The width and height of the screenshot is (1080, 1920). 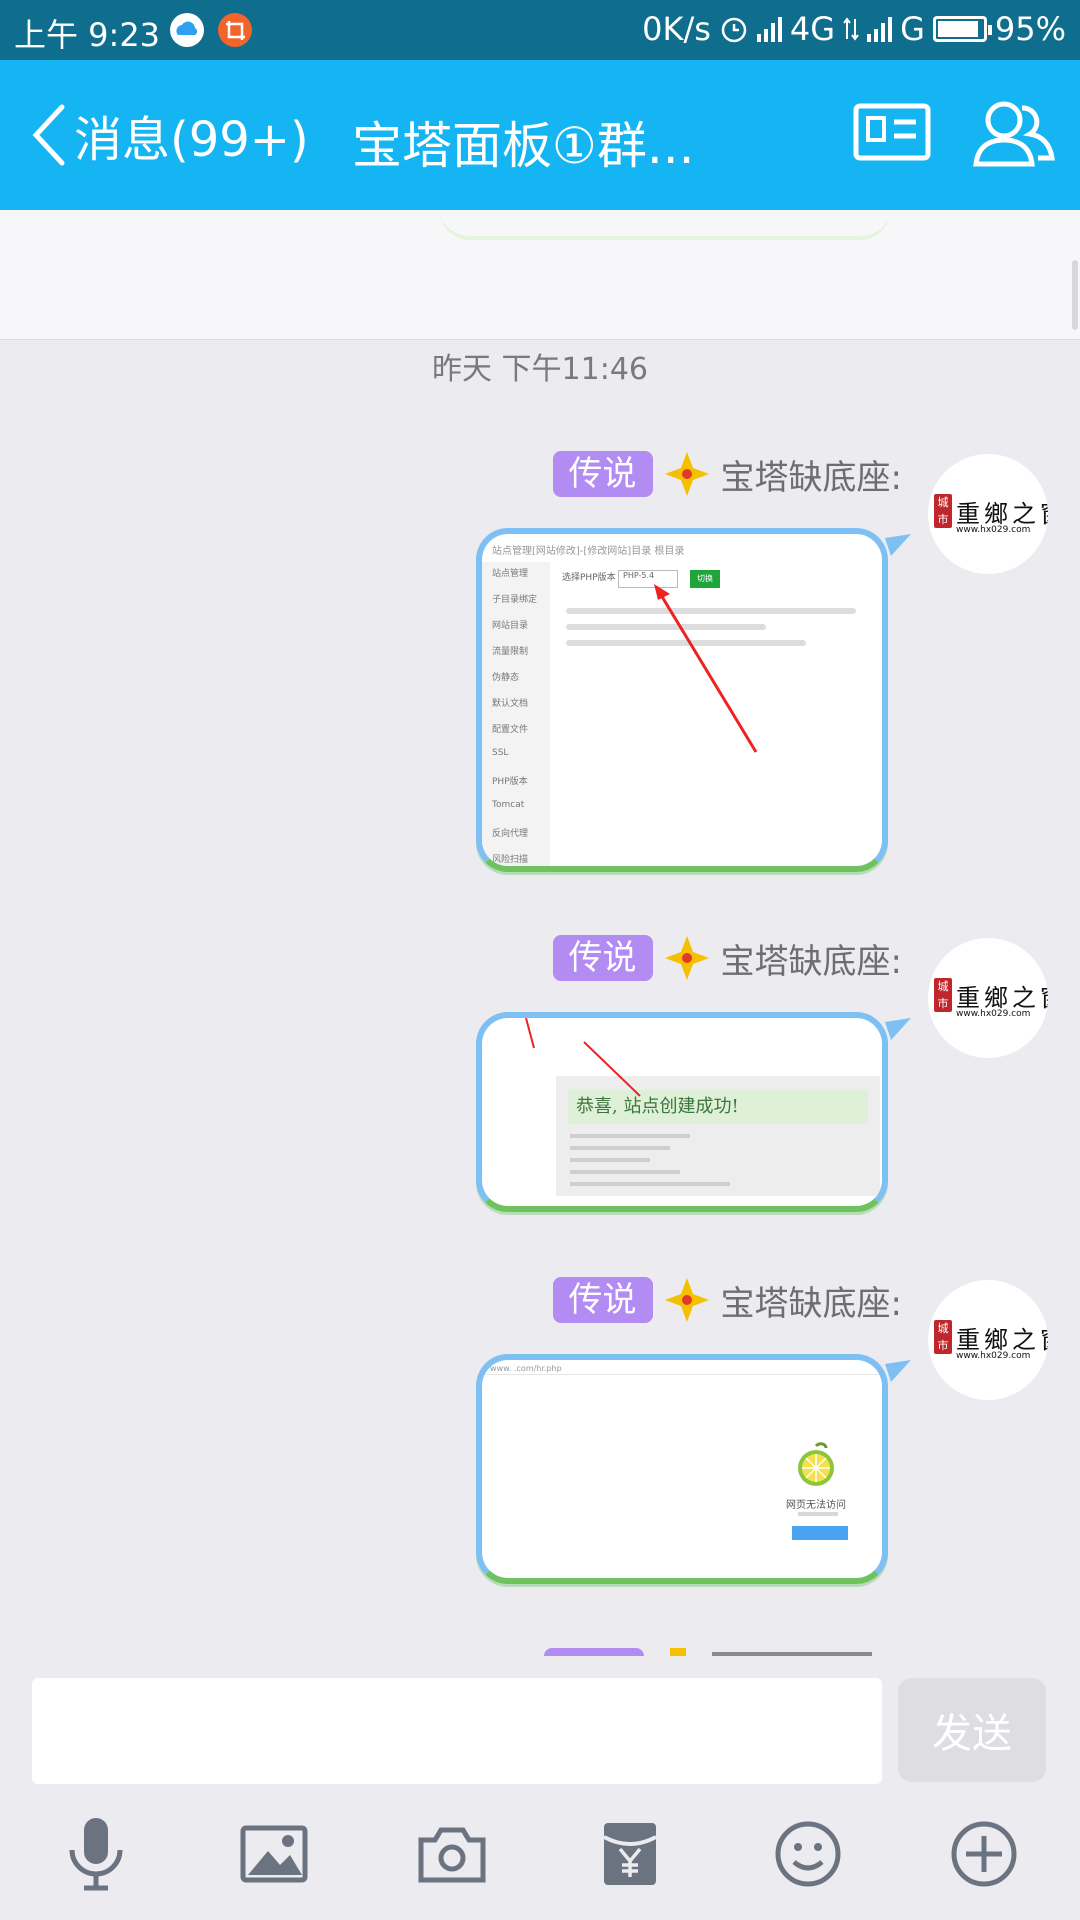 What do you see at coordinates (510, 704) in the screenshot?
I see `sidebar-item: 默认文档` at bounding box center [510, 704].